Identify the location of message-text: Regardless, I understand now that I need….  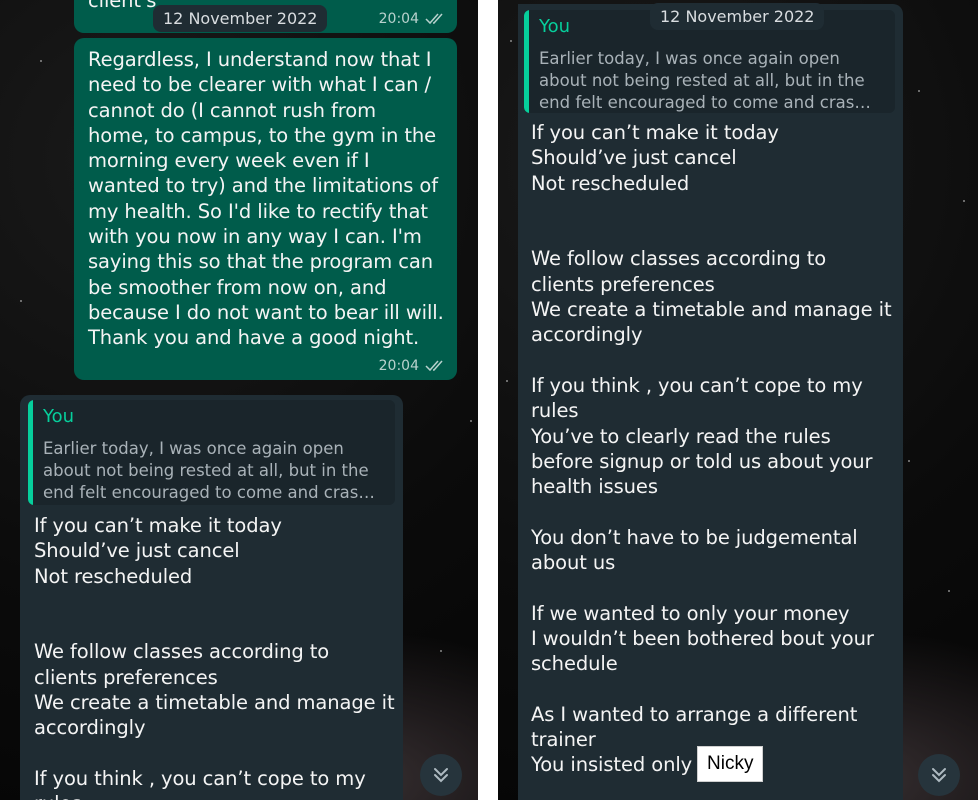
(266, 199).